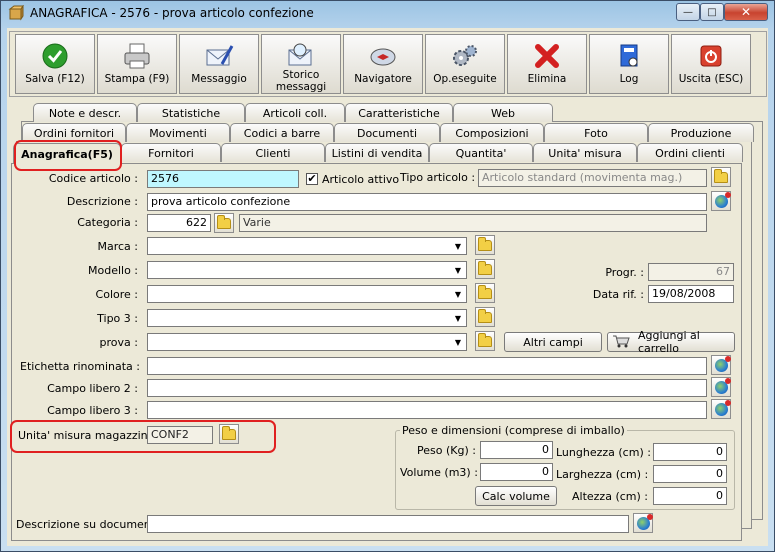 The image size is (775, 552). Describe the element at coordinates (485, 269) in the screenshot. I see `modello-folder-button` at that location.